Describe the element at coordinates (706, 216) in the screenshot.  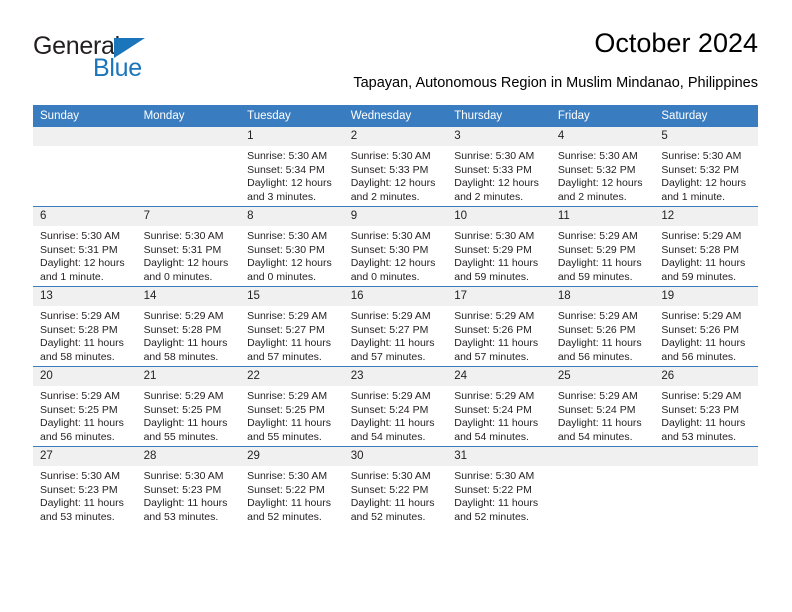
I see `day-number: 12` at that location.